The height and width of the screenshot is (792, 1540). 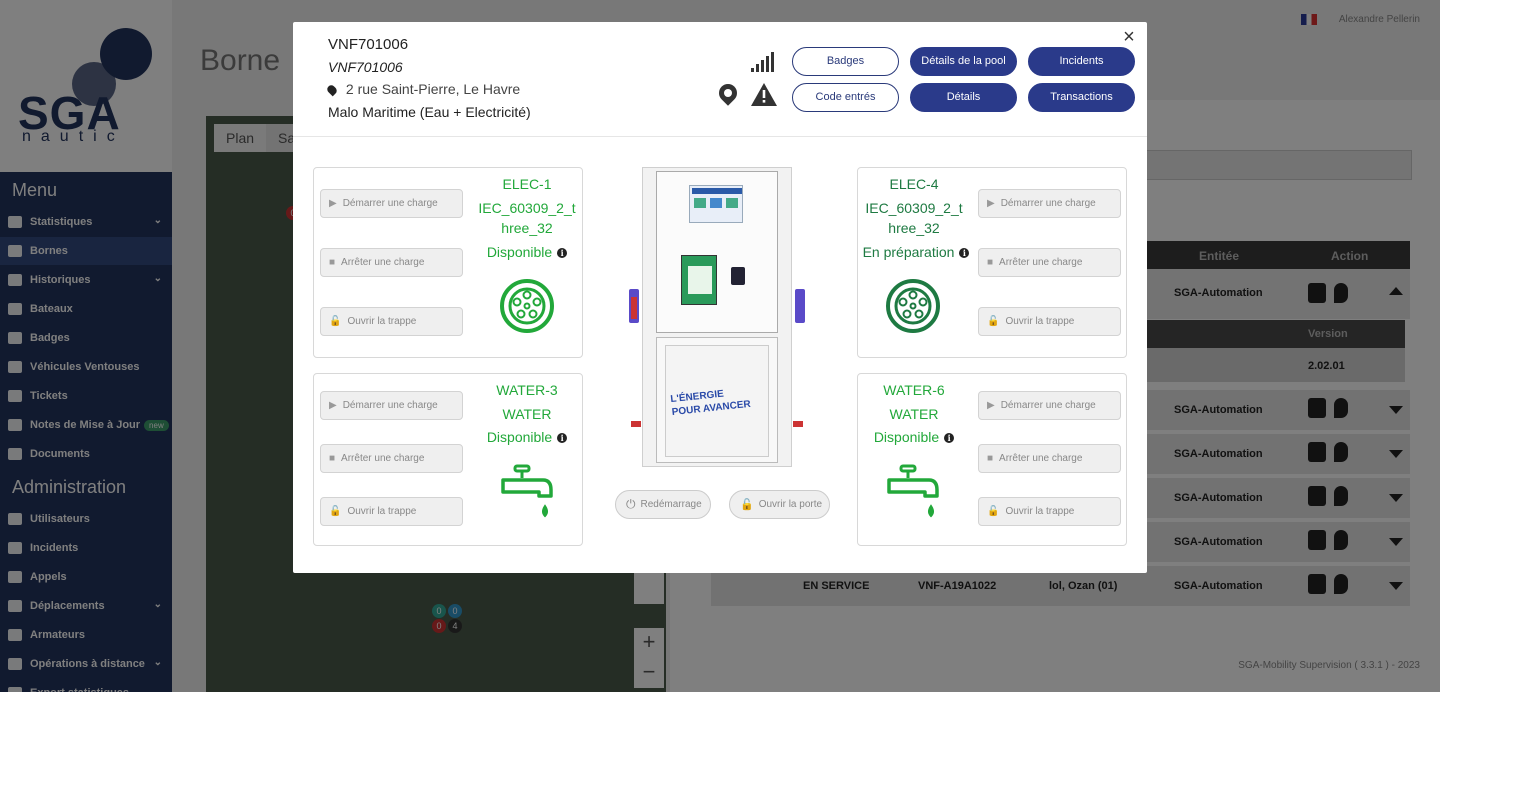 I want to click on terminal-screen, so click(x=699, y=280).